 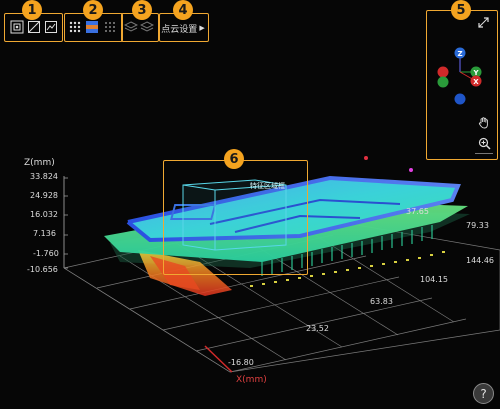 What do you see at coordinates (475, 73) in the screenshot?
I see `gizmo-y-label: Y` at bounding box center [475, 73].